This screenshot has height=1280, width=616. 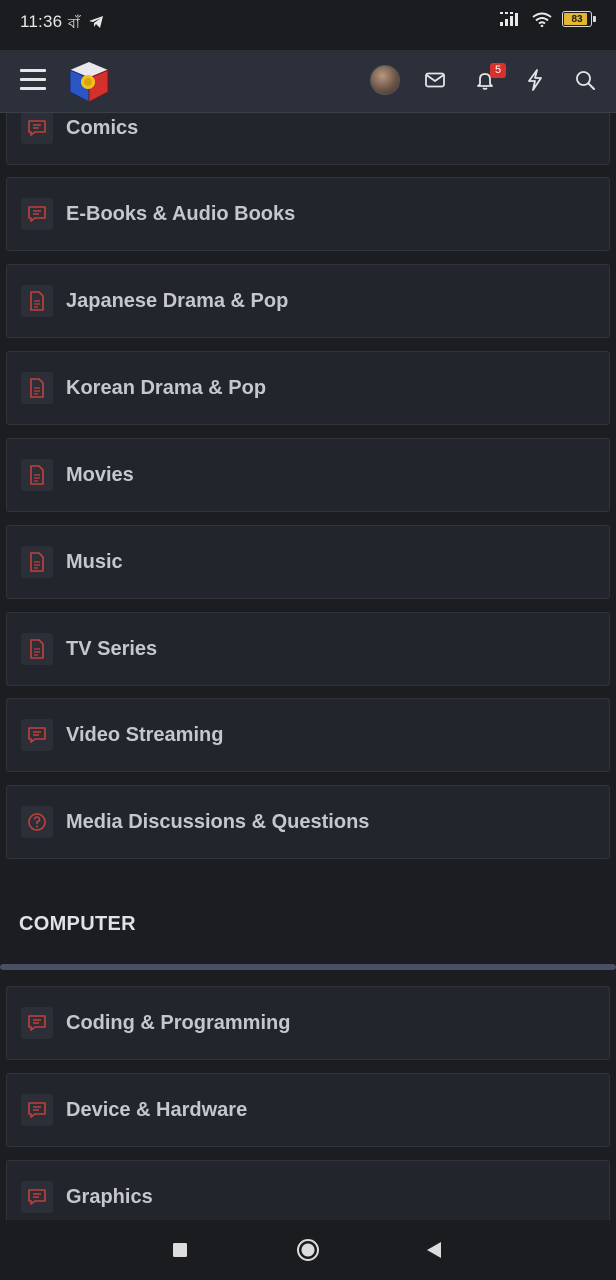 I want to click on notification-badge: 5, so click(x=498, y=70).